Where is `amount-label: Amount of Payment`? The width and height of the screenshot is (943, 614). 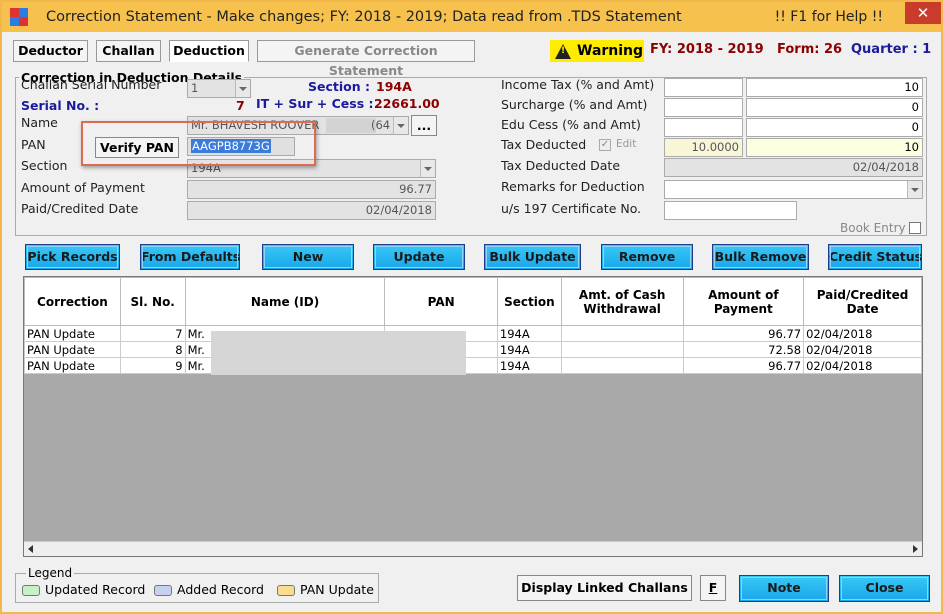
amount-label: Amount of Payment is located at coordinates (83, 187).